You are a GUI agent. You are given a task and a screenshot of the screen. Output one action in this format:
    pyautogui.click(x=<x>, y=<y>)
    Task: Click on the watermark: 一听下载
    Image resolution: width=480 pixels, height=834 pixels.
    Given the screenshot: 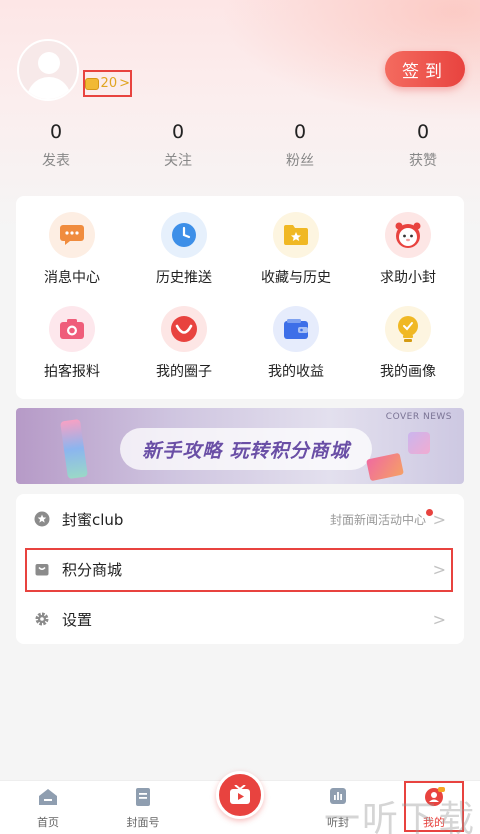 What is the action you would take?
    pyautogui.click(x=400, y=816)
    